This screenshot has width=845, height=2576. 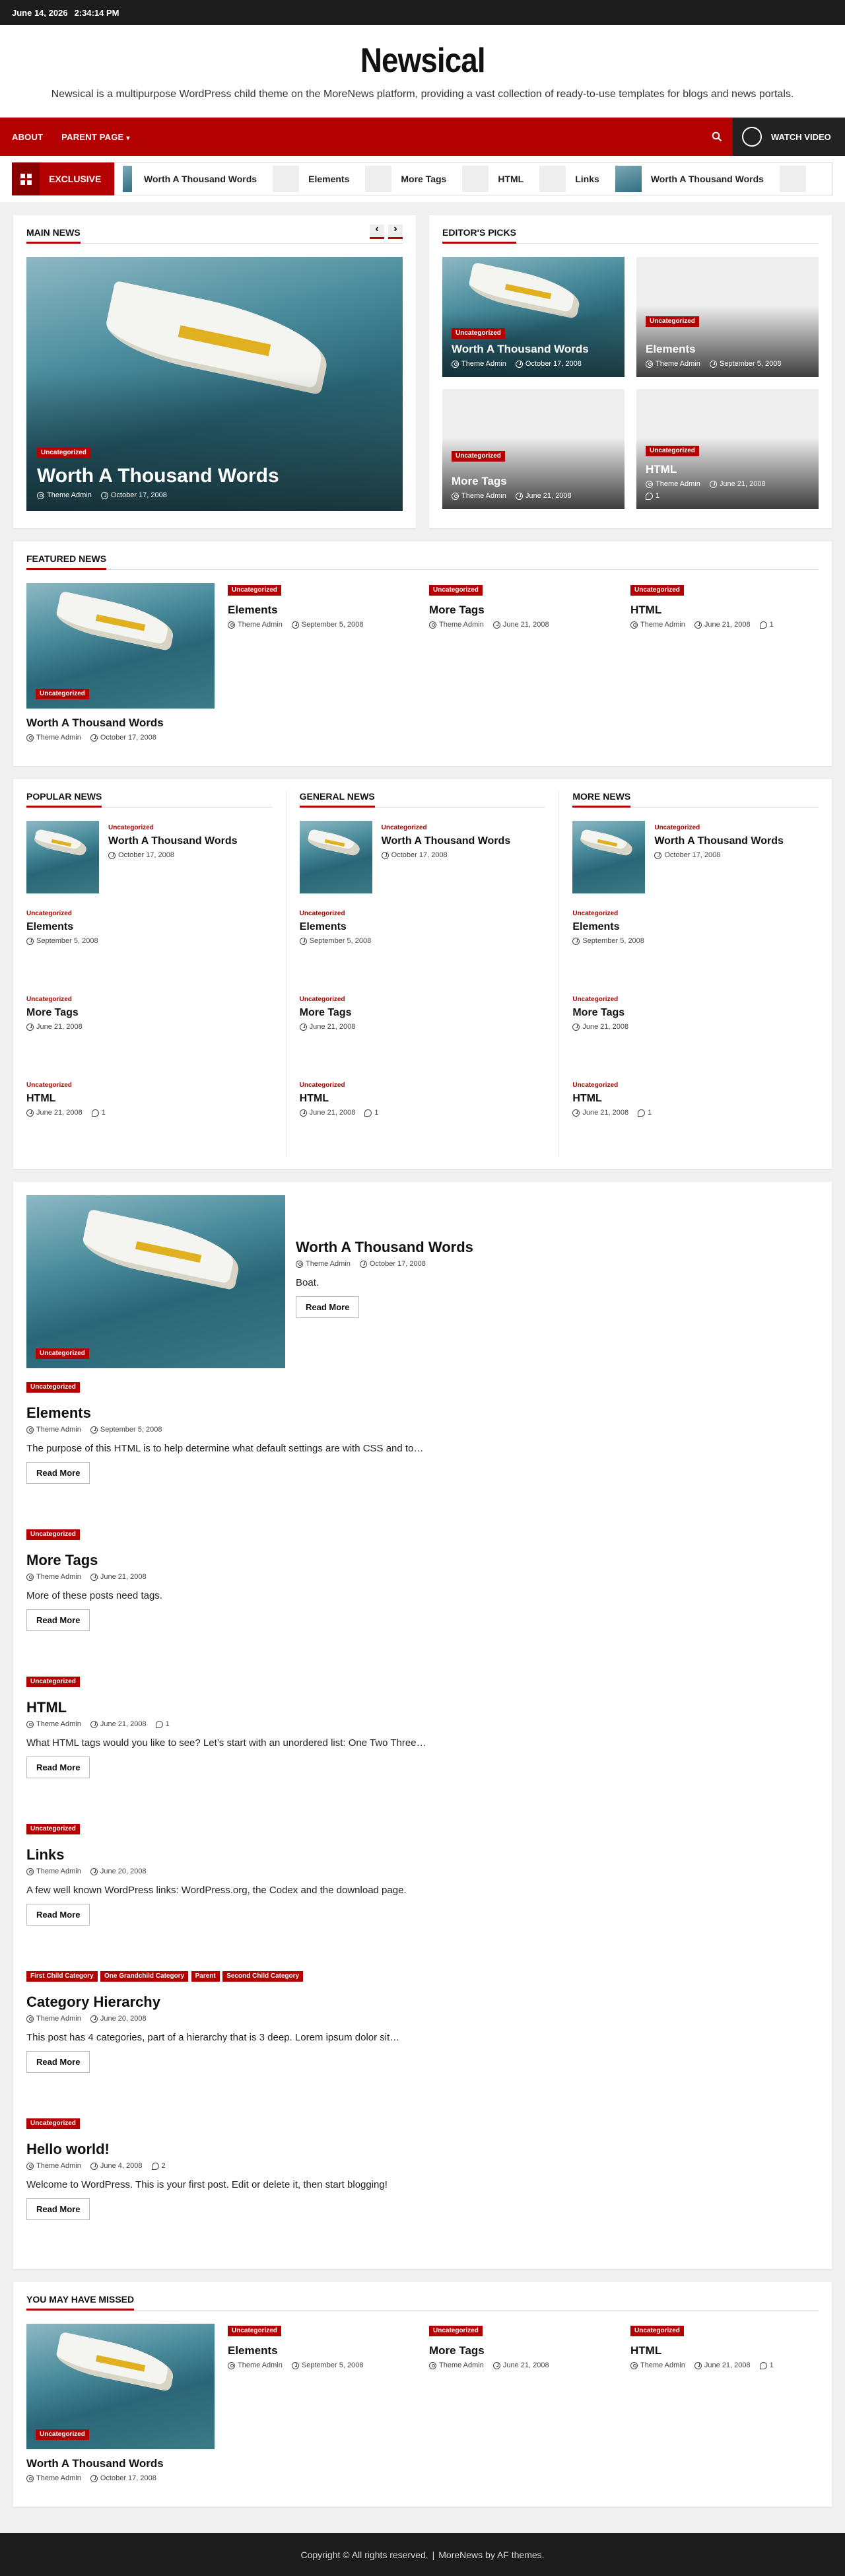 What do you see at coordinates (395, 231) in the screenshot?
I see `slider-next-button: ›` at bounding box center [395, 231].